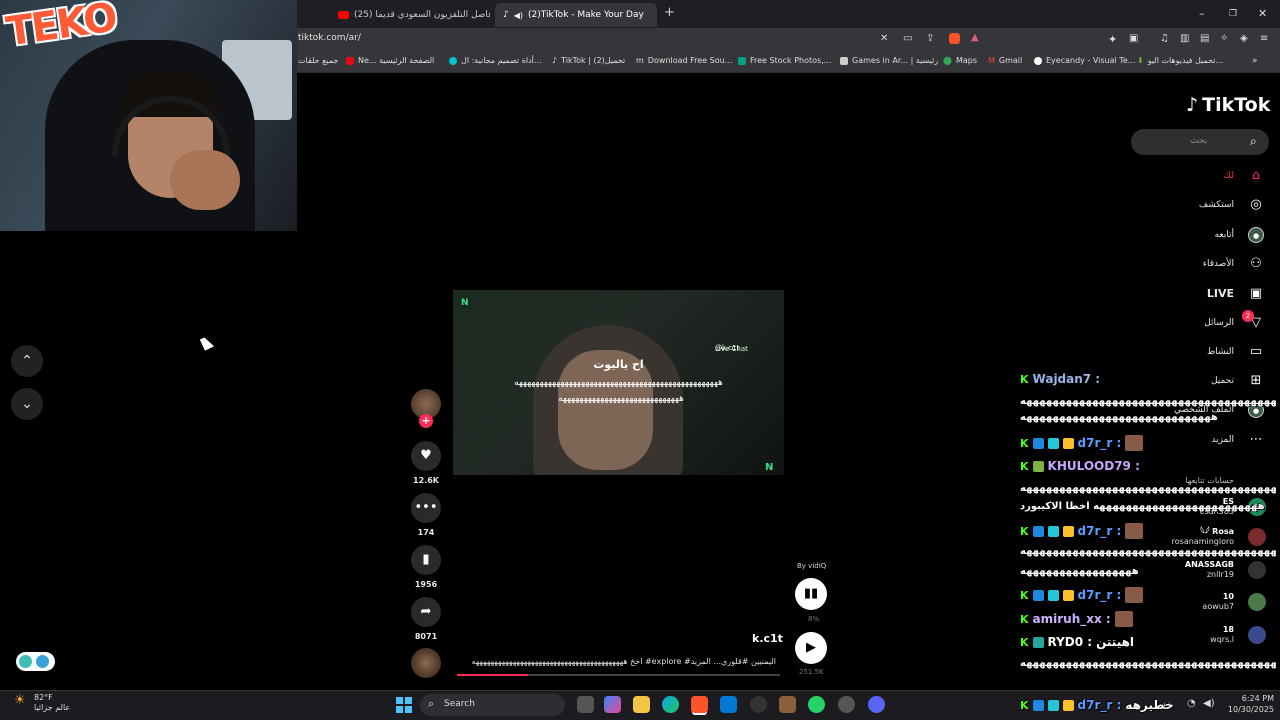  What do you see at coordinates (426, 421) in the screenshot?
I see `follow-button: +` at bounding box center [426, 421].